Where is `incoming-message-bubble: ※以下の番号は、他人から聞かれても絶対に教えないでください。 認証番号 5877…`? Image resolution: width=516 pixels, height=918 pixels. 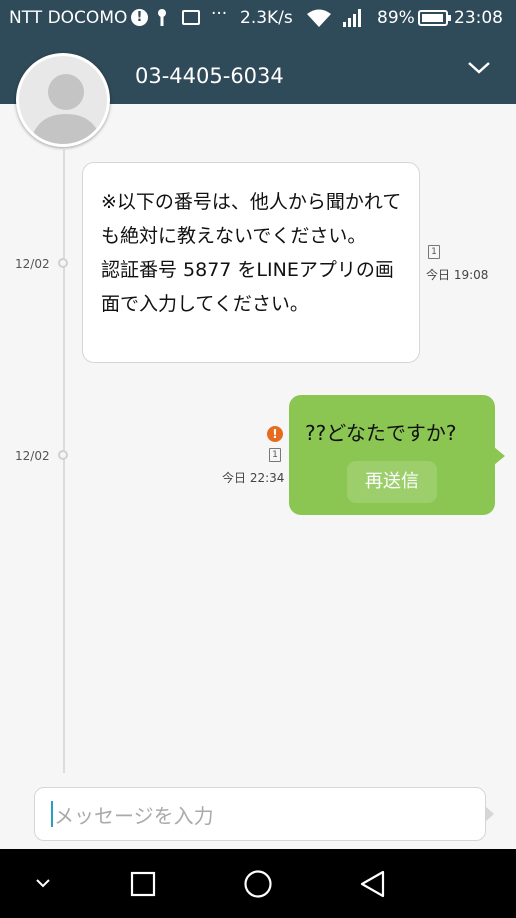 incoming-message-bubble: ※以下の番号は、他人から聞かれても絶対に教えないでください。 認証番号 5877… is located at coordinates (251, 262).